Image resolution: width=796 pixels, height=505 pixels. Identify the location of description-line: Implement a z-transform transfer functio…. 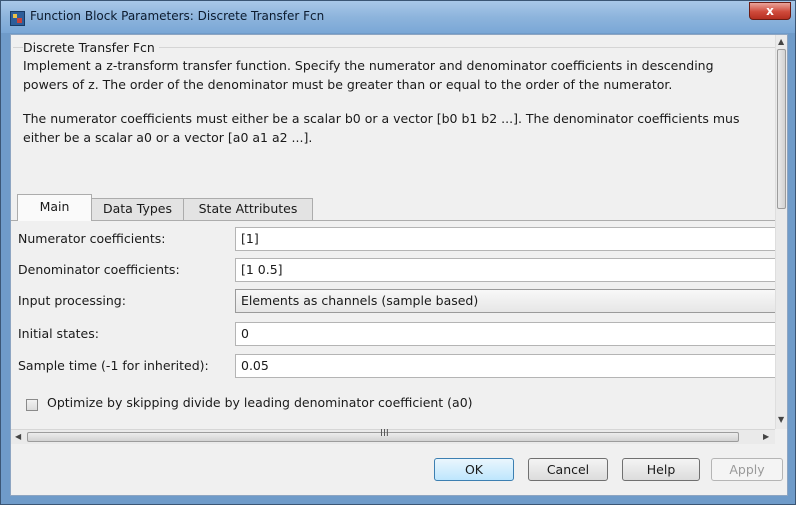
(368, 65).